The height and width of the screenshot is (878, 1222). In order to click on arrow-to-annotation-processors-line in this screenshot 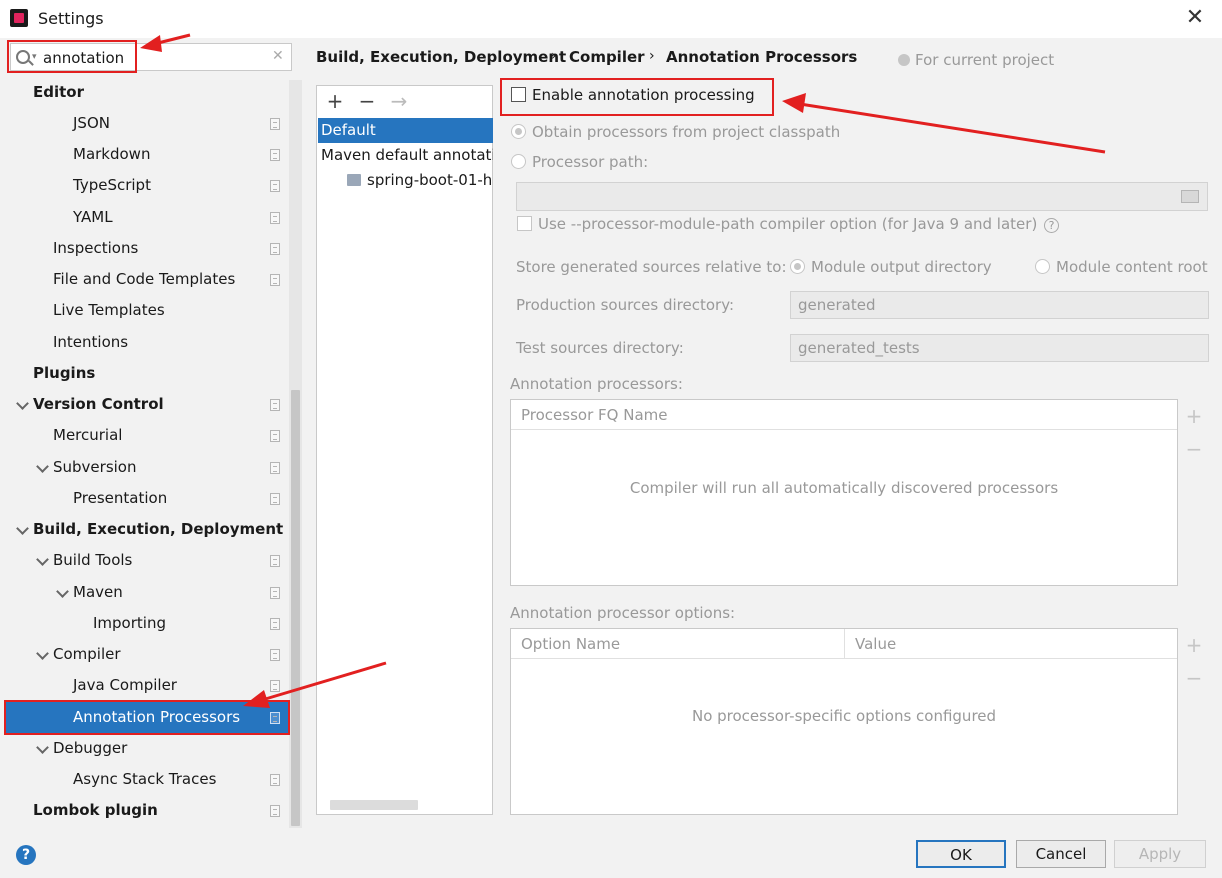, I will do `click(324, 681)`.